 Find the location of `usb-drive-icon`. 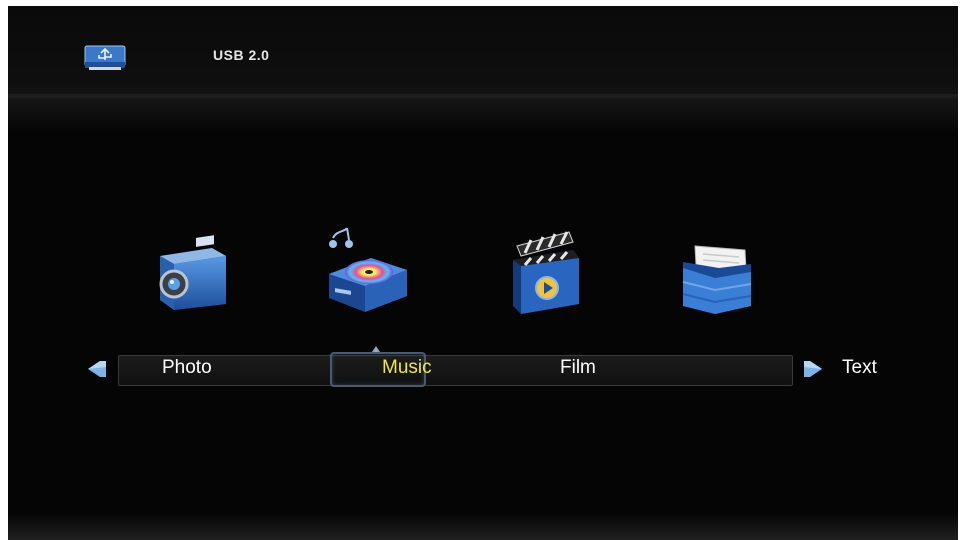

usb-drive-icon is located at coordinates (105, 57).